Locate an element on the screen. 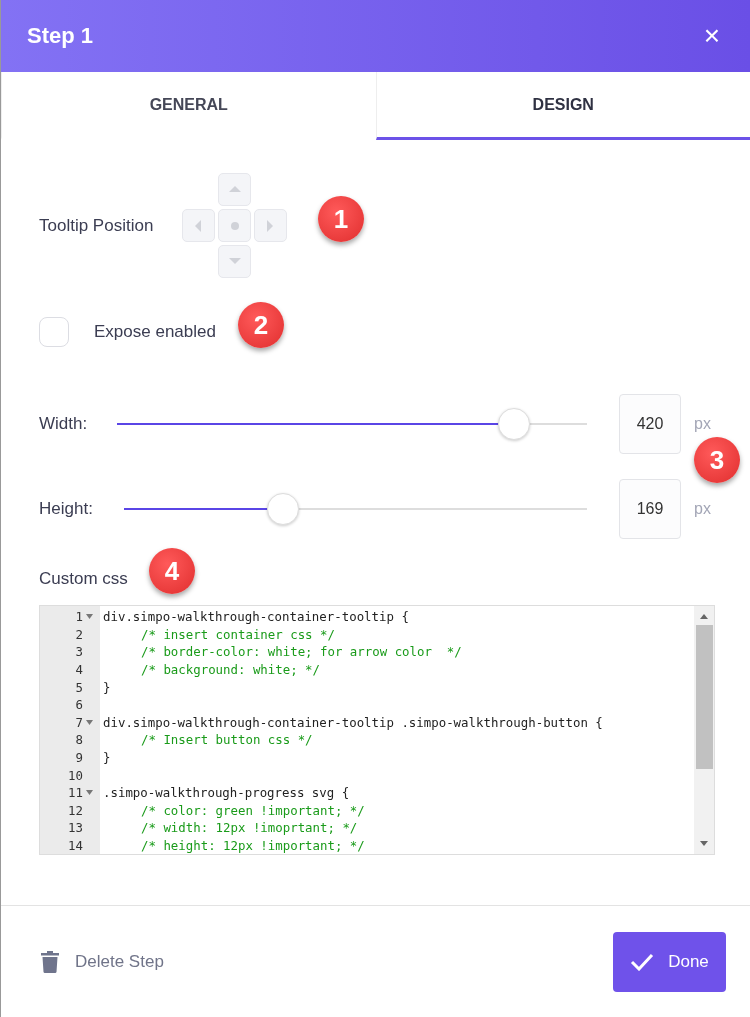 The width and height of the screenshot is (750, 1017). code-line: div.simpo-walkthrough-container-tooltip { is located at coordinates (256, 617).